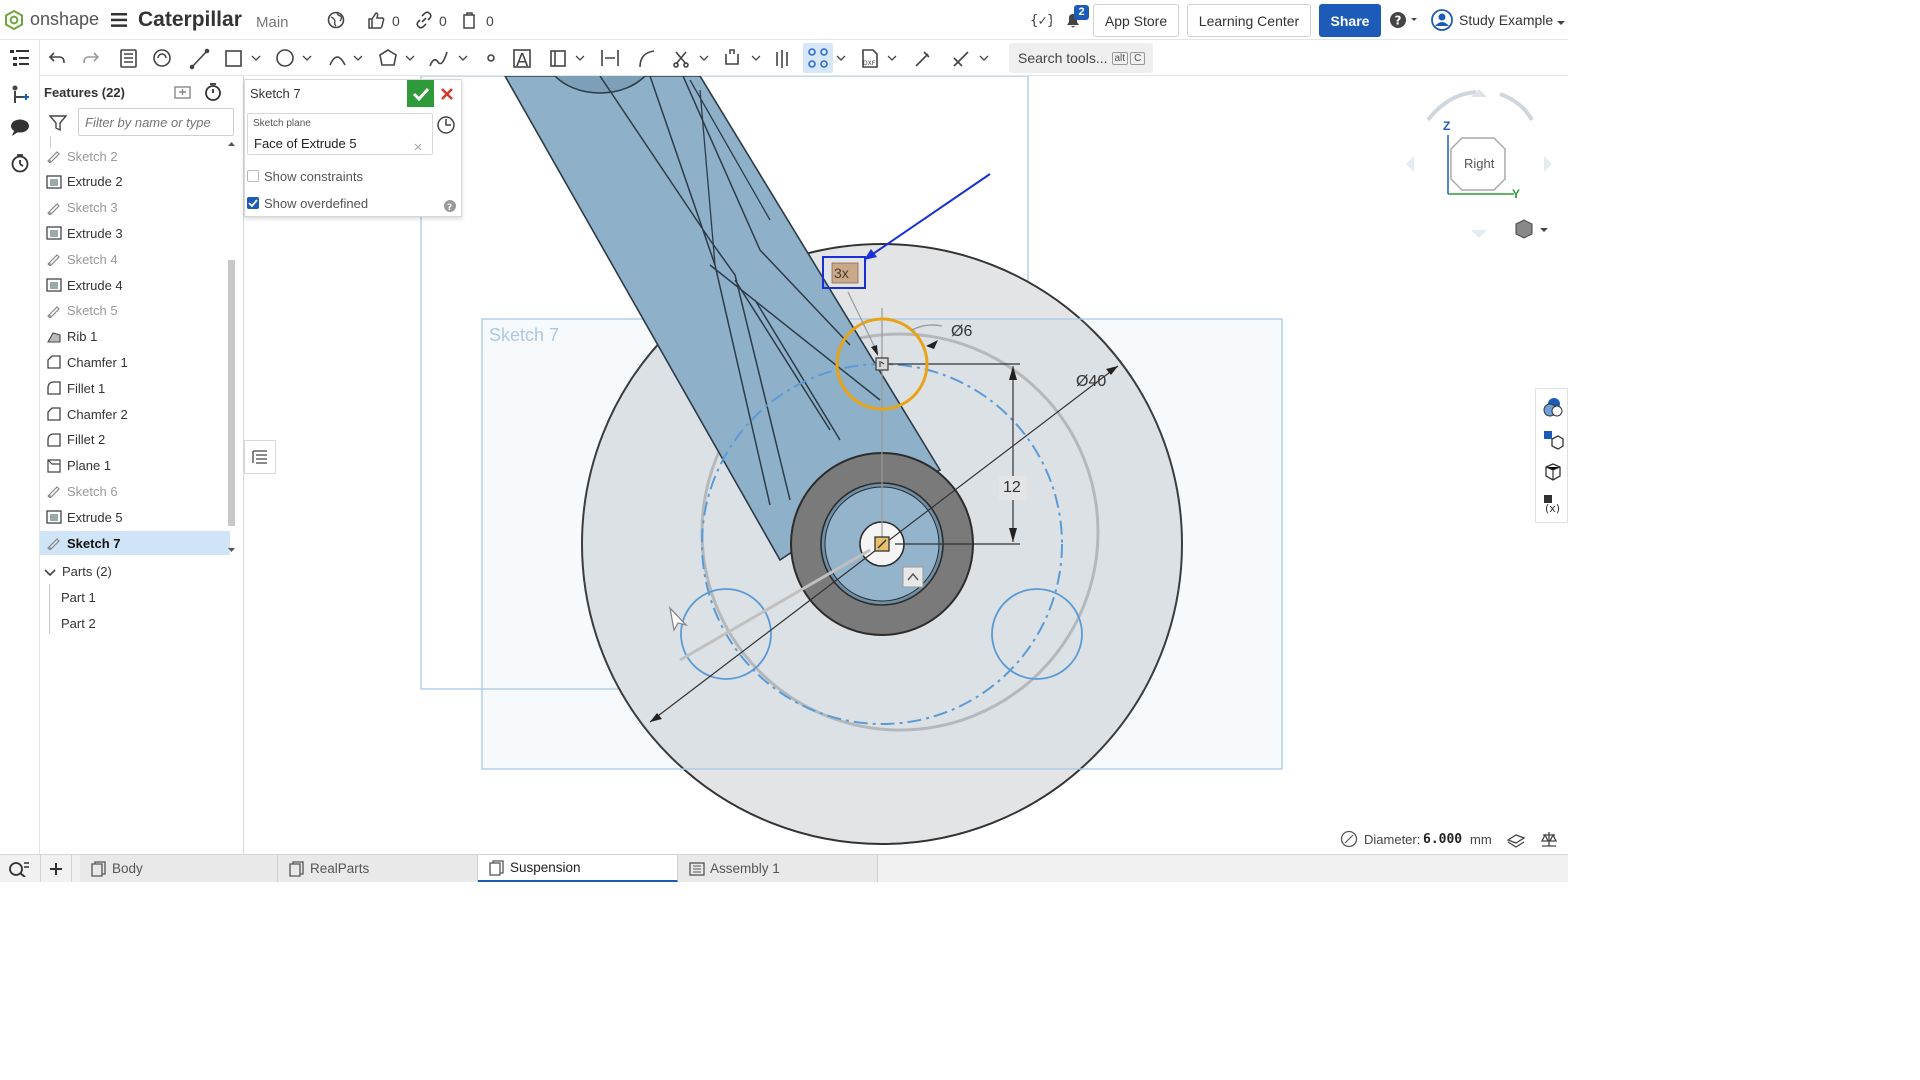  What do you see at coordinates (78, 623) in the screenshot?
I see `part-2-item: Part 2` at bounding box center [78, 623].